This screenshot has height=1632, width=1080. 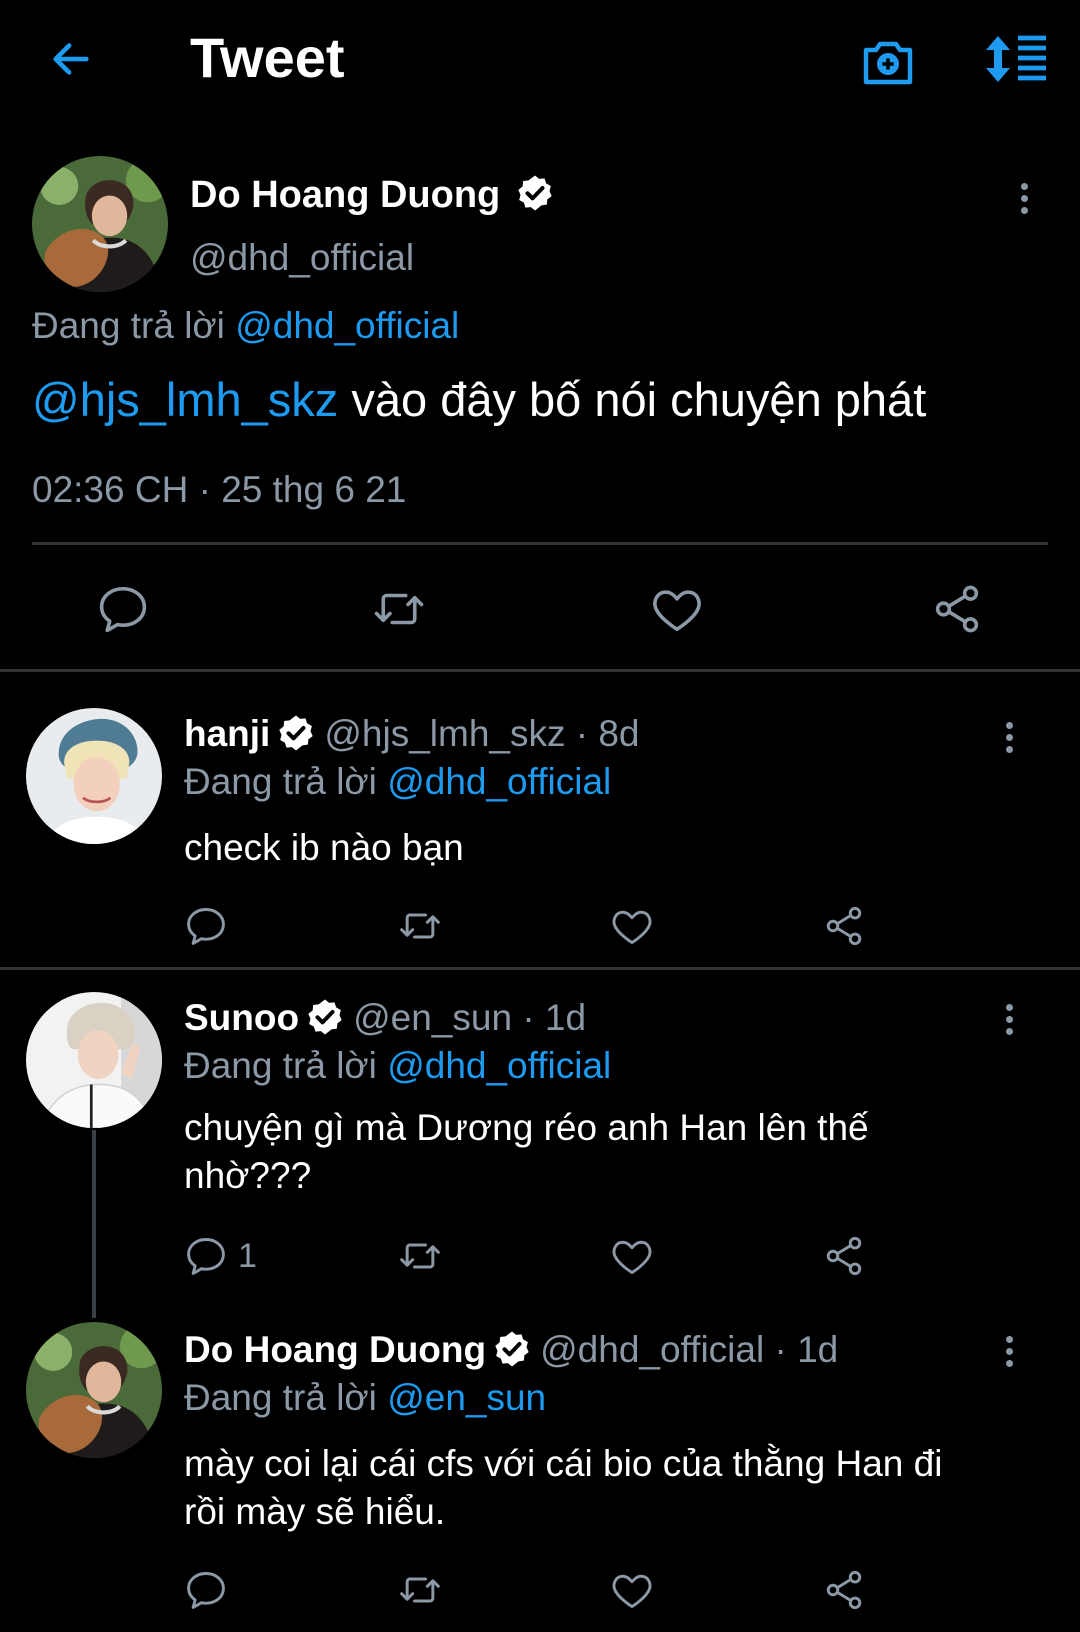 I want to click on tweet-text: @hjs_lmh_skz vào đây bố nói chuyện phát, so click(x=479, y=400).